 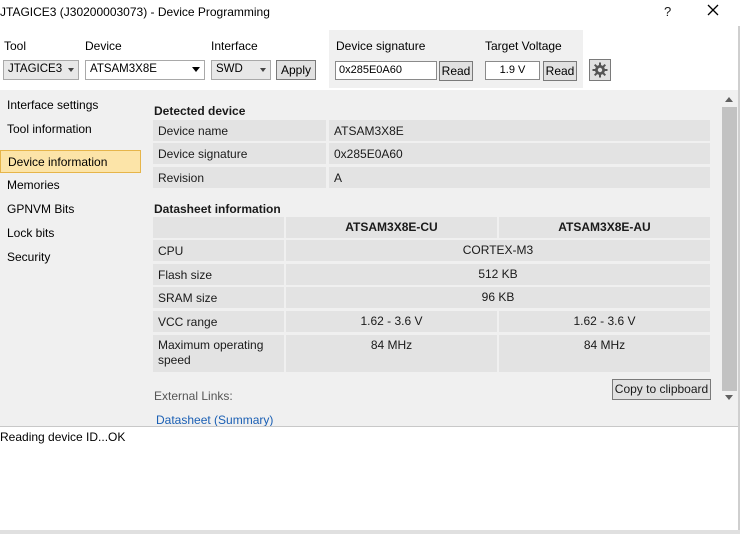 I want to click on detected-value-revision: A, so click(x=519, y=177).